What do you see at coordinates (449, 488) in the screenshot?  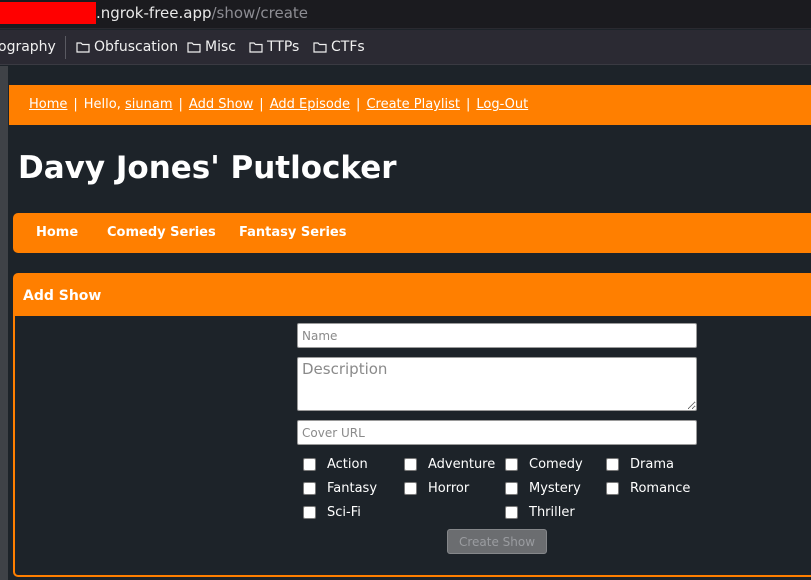 I see `genre-label: Horror` at bounding box center [449, 488].